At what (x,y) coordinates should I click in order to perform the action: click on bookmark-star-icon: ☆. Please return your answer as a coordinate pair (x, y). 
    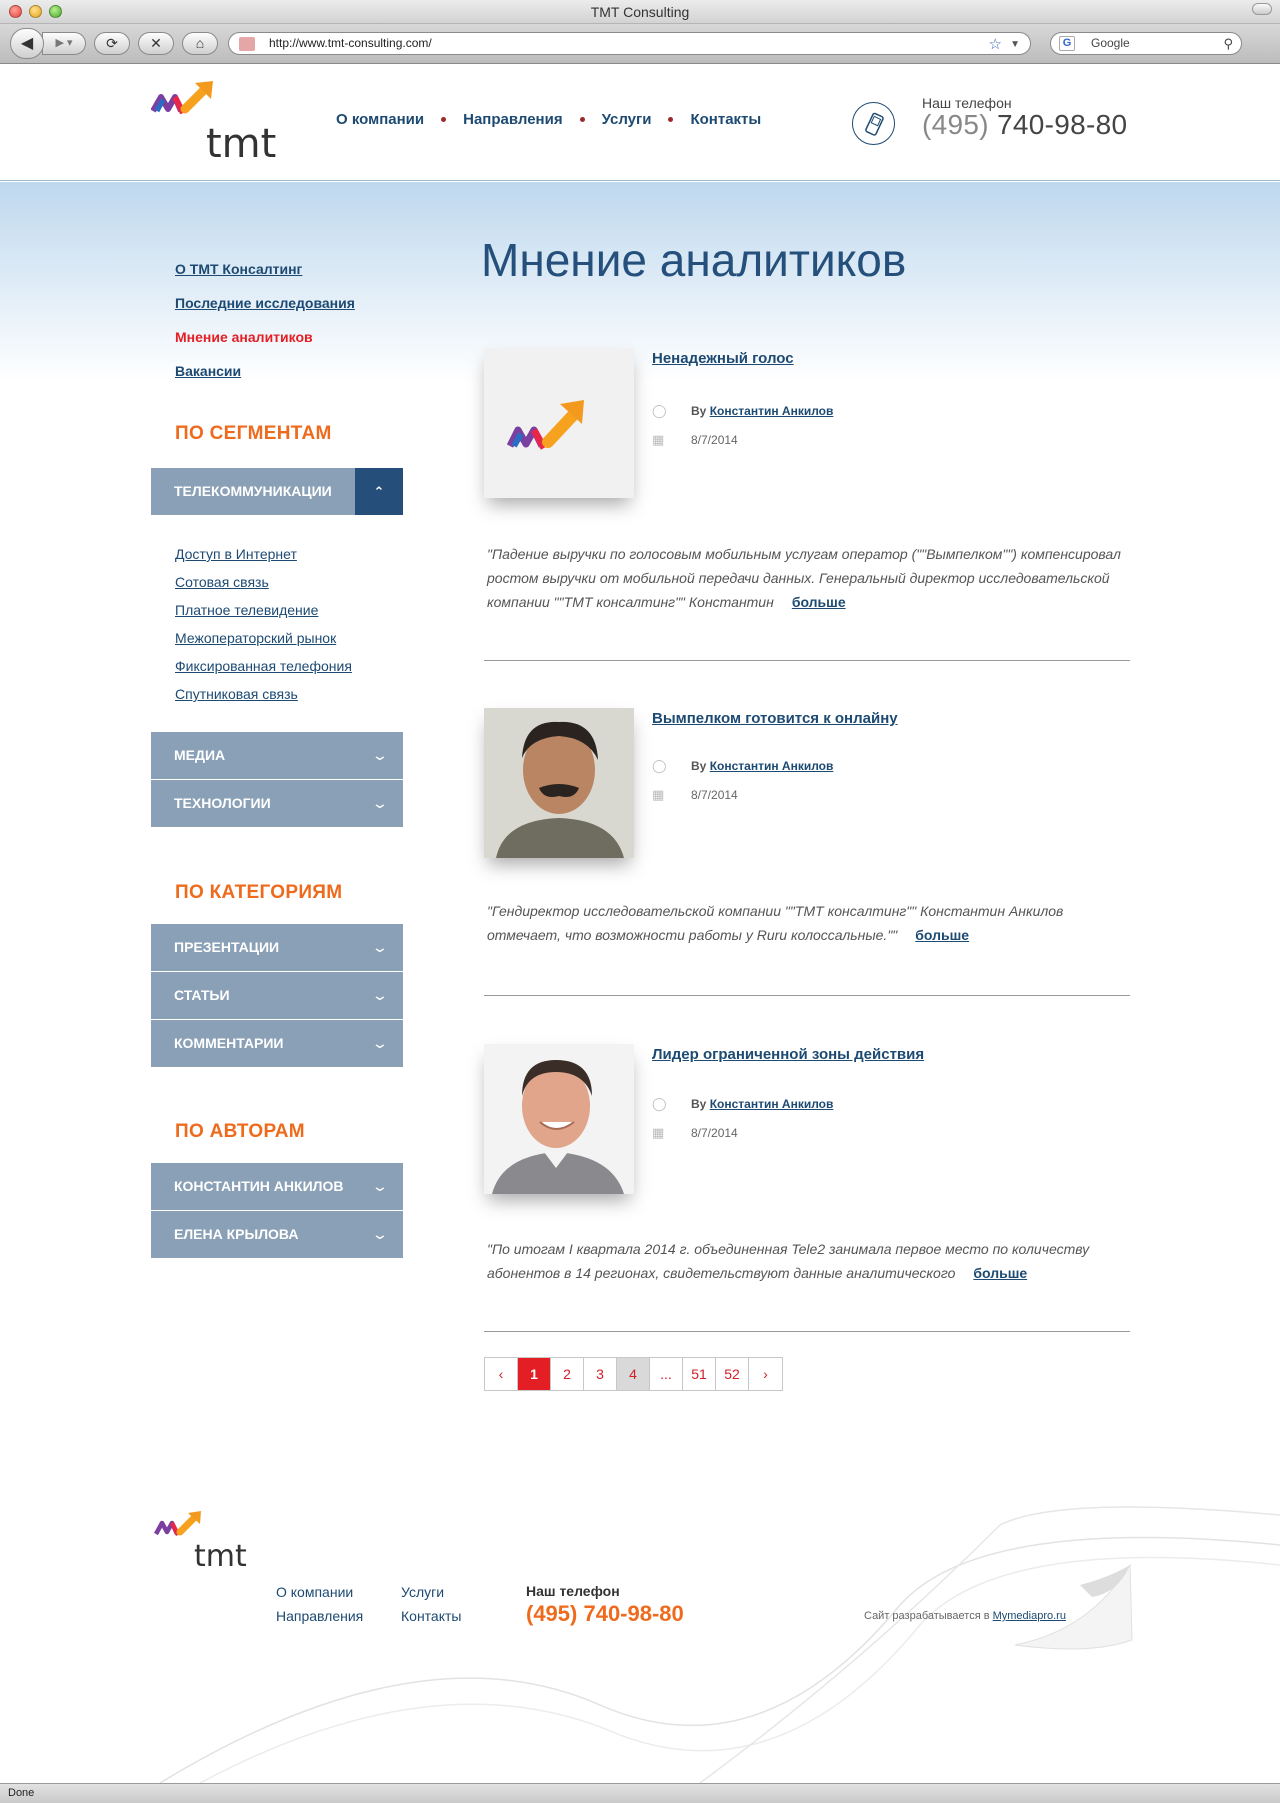
    Looking at the image, I should click on (995, 44).